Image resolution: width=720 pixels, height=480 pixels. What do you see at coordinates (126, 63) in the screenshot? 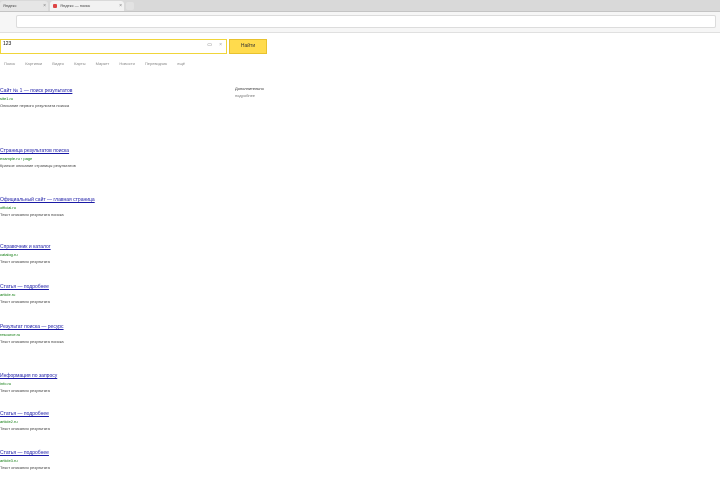
I see `tab-news: Новости` at bounding box center [126, 63].